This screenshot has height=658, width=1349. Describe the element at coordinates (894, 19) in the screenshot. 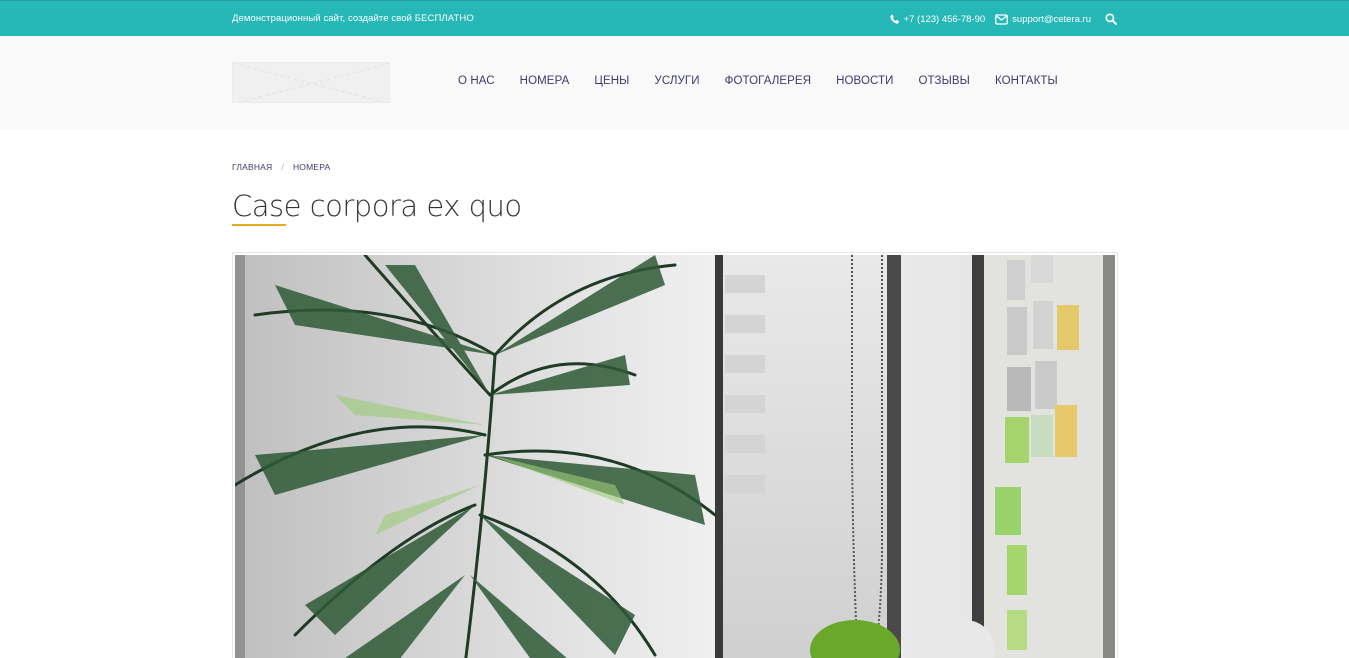

I see `phone-icon` at that location.